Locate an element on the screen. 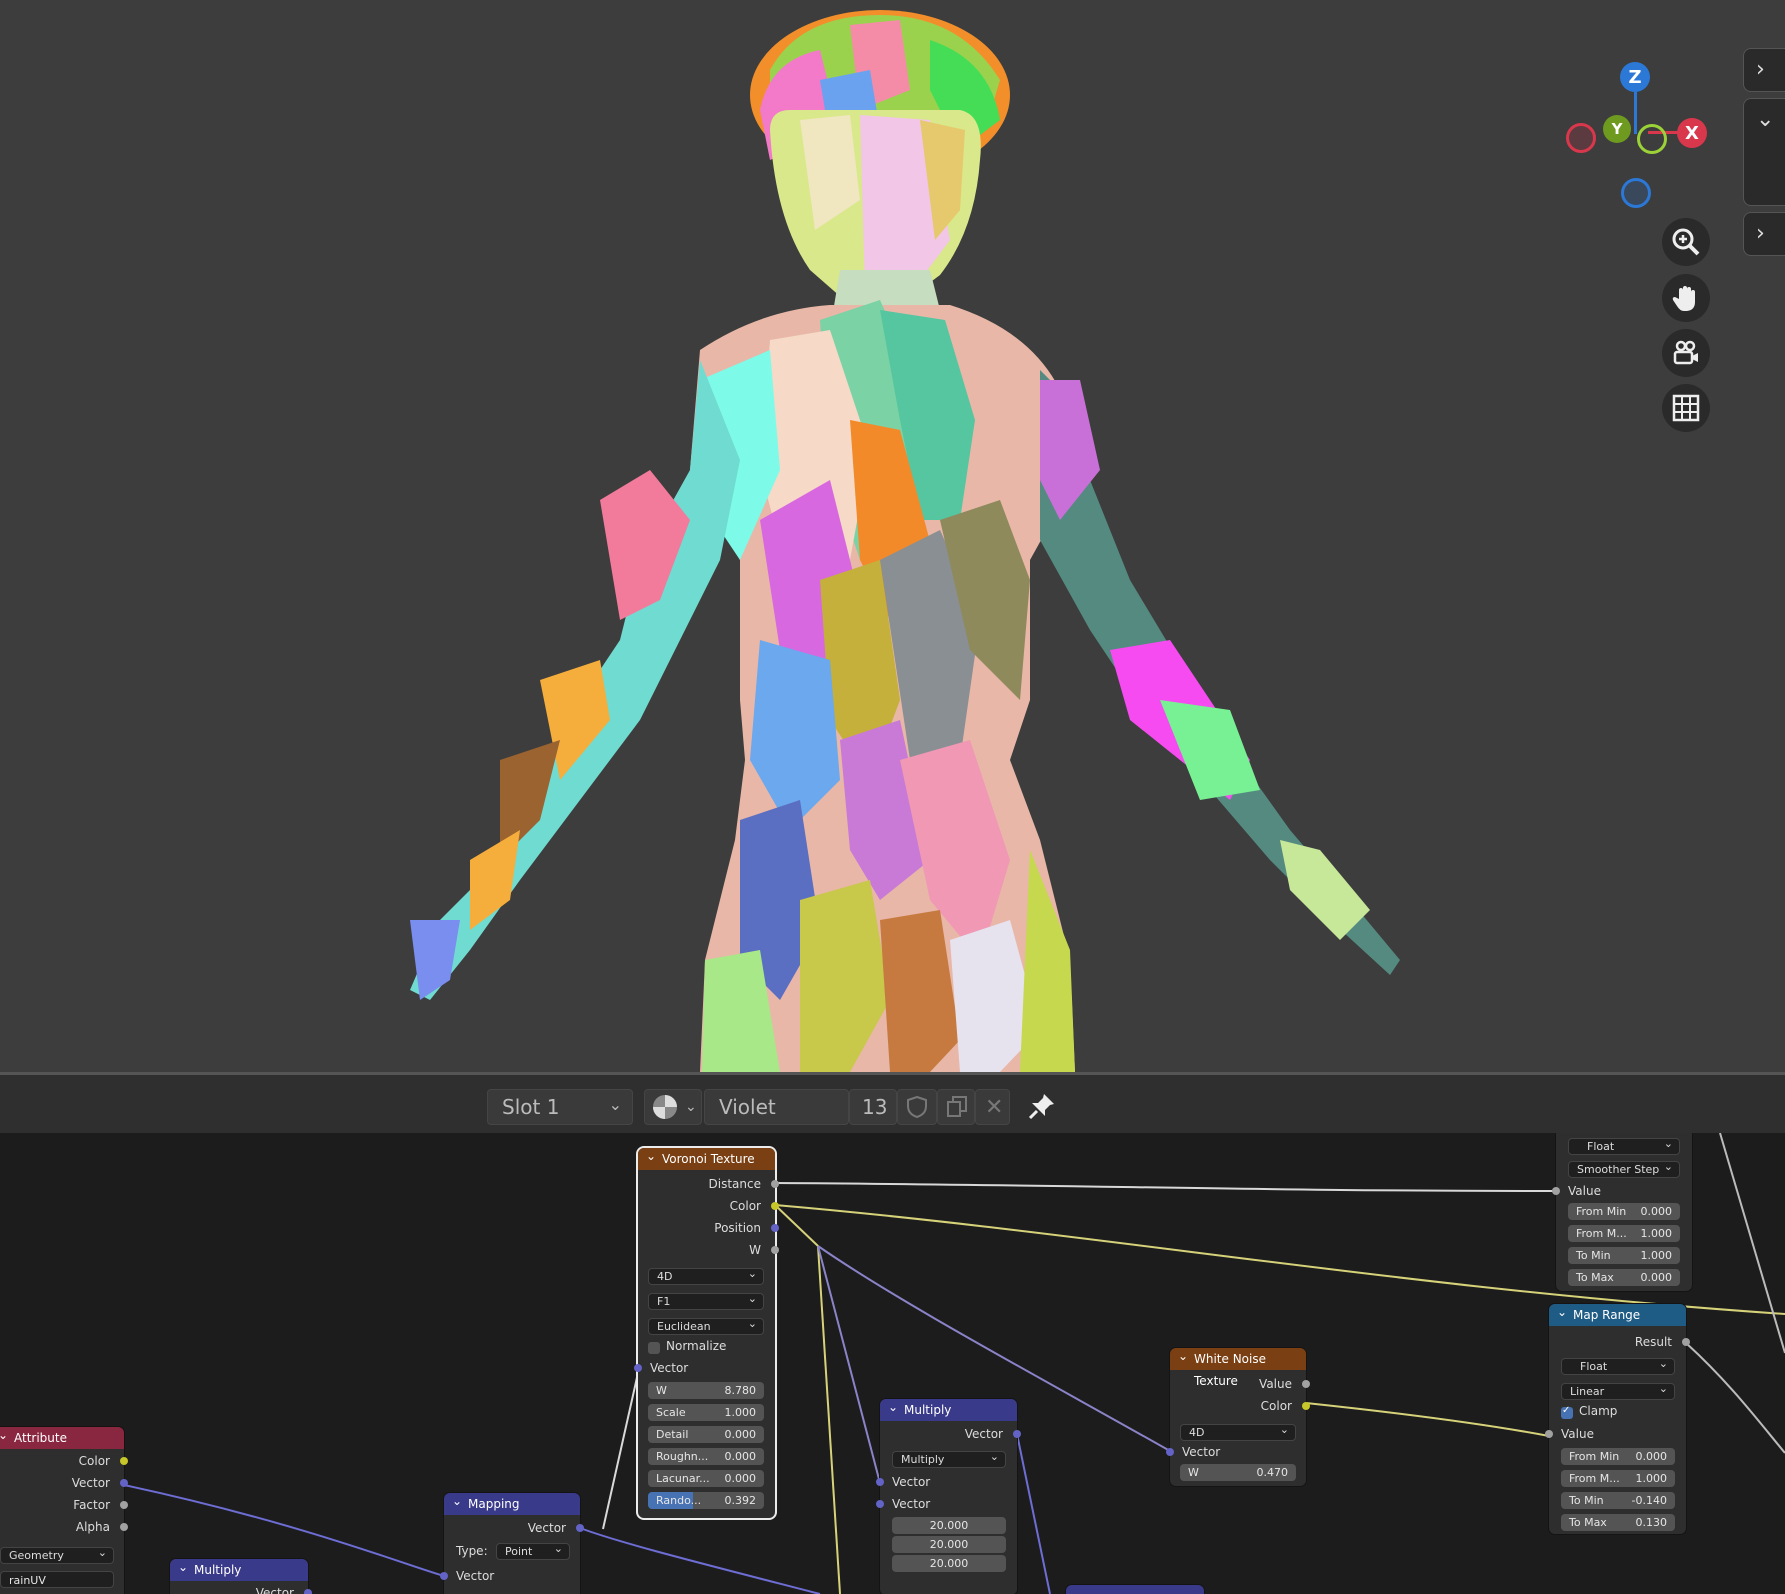 The image size is (1785, 1594). detail-field: Detail 0.000 is located at coordinates (706, 1434).